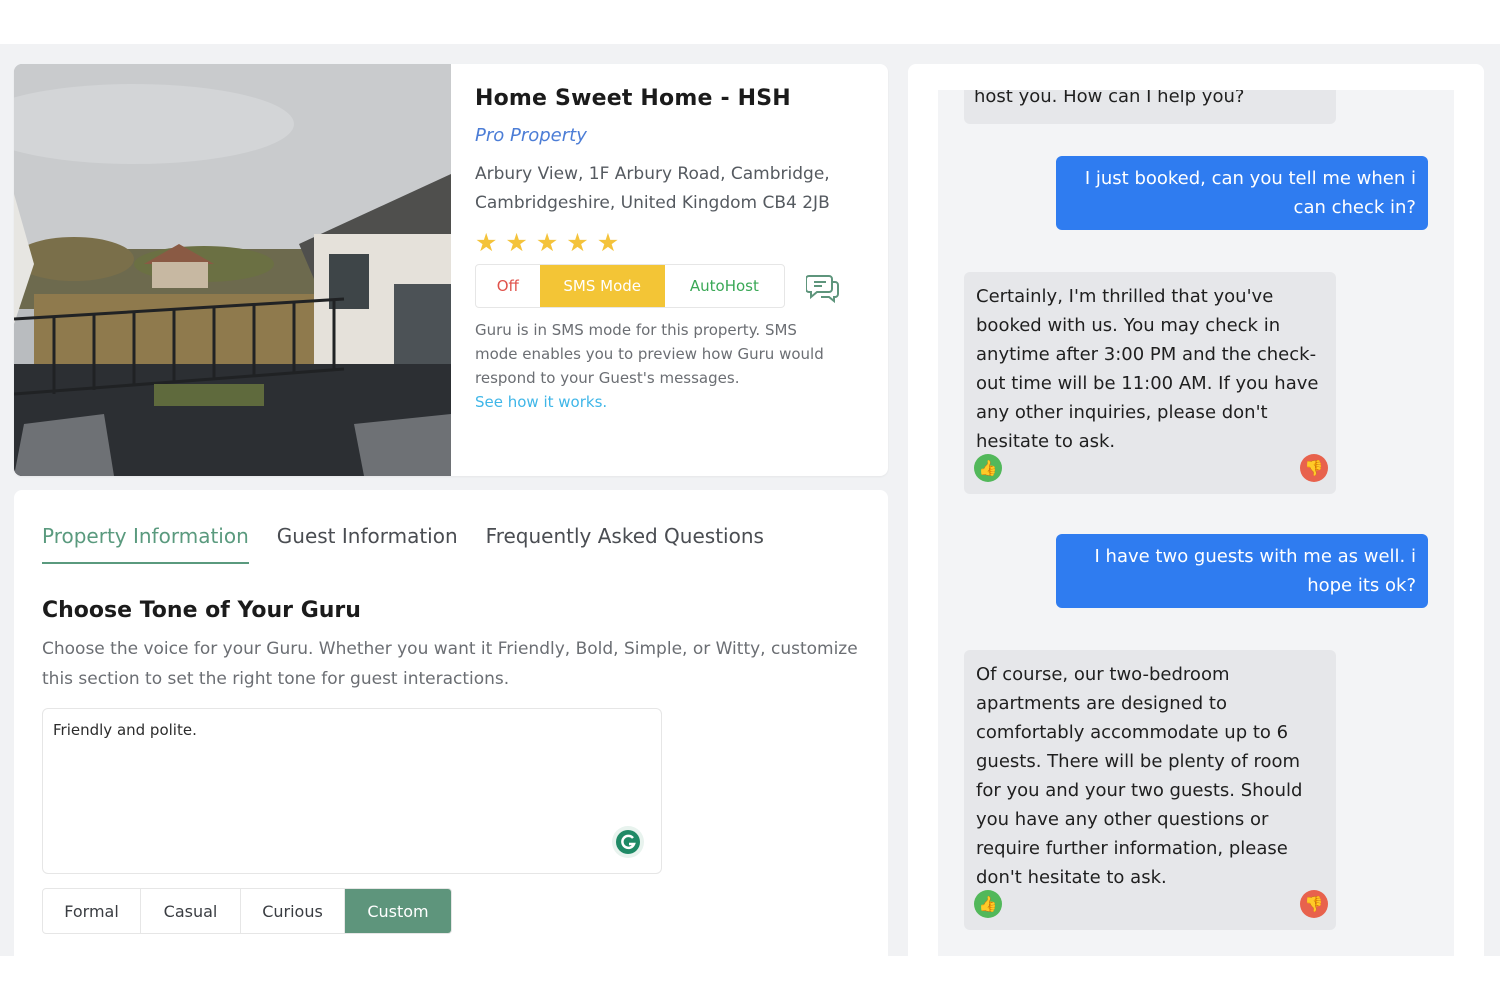 Image resolution: width=1500 pixels, height=1000 pixels. What do you see at coordinates (633, 98) in the screenshot?
I see `property-title: Home Sweet Home - HSH` at bounding box center [633, 98].